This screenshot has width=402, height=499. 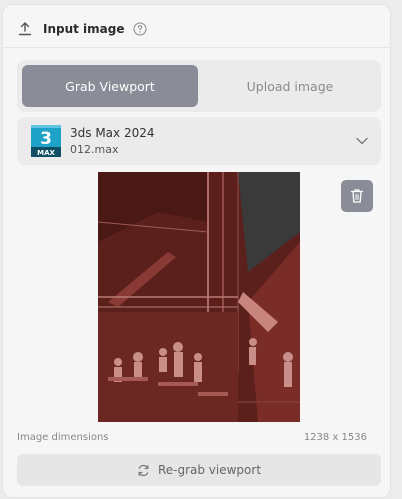 What do you see at coordinates (196, 47) in the screenshot?
I see `header-divider` at bounding box center [196, 47].